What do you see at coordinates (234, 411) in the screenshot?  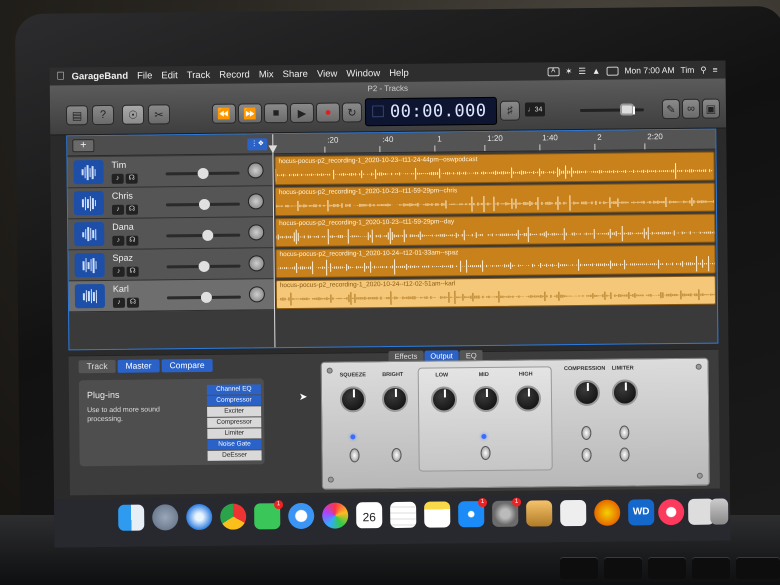 I see `plugin-slot: Exciter` at bounding box center [234, 411].